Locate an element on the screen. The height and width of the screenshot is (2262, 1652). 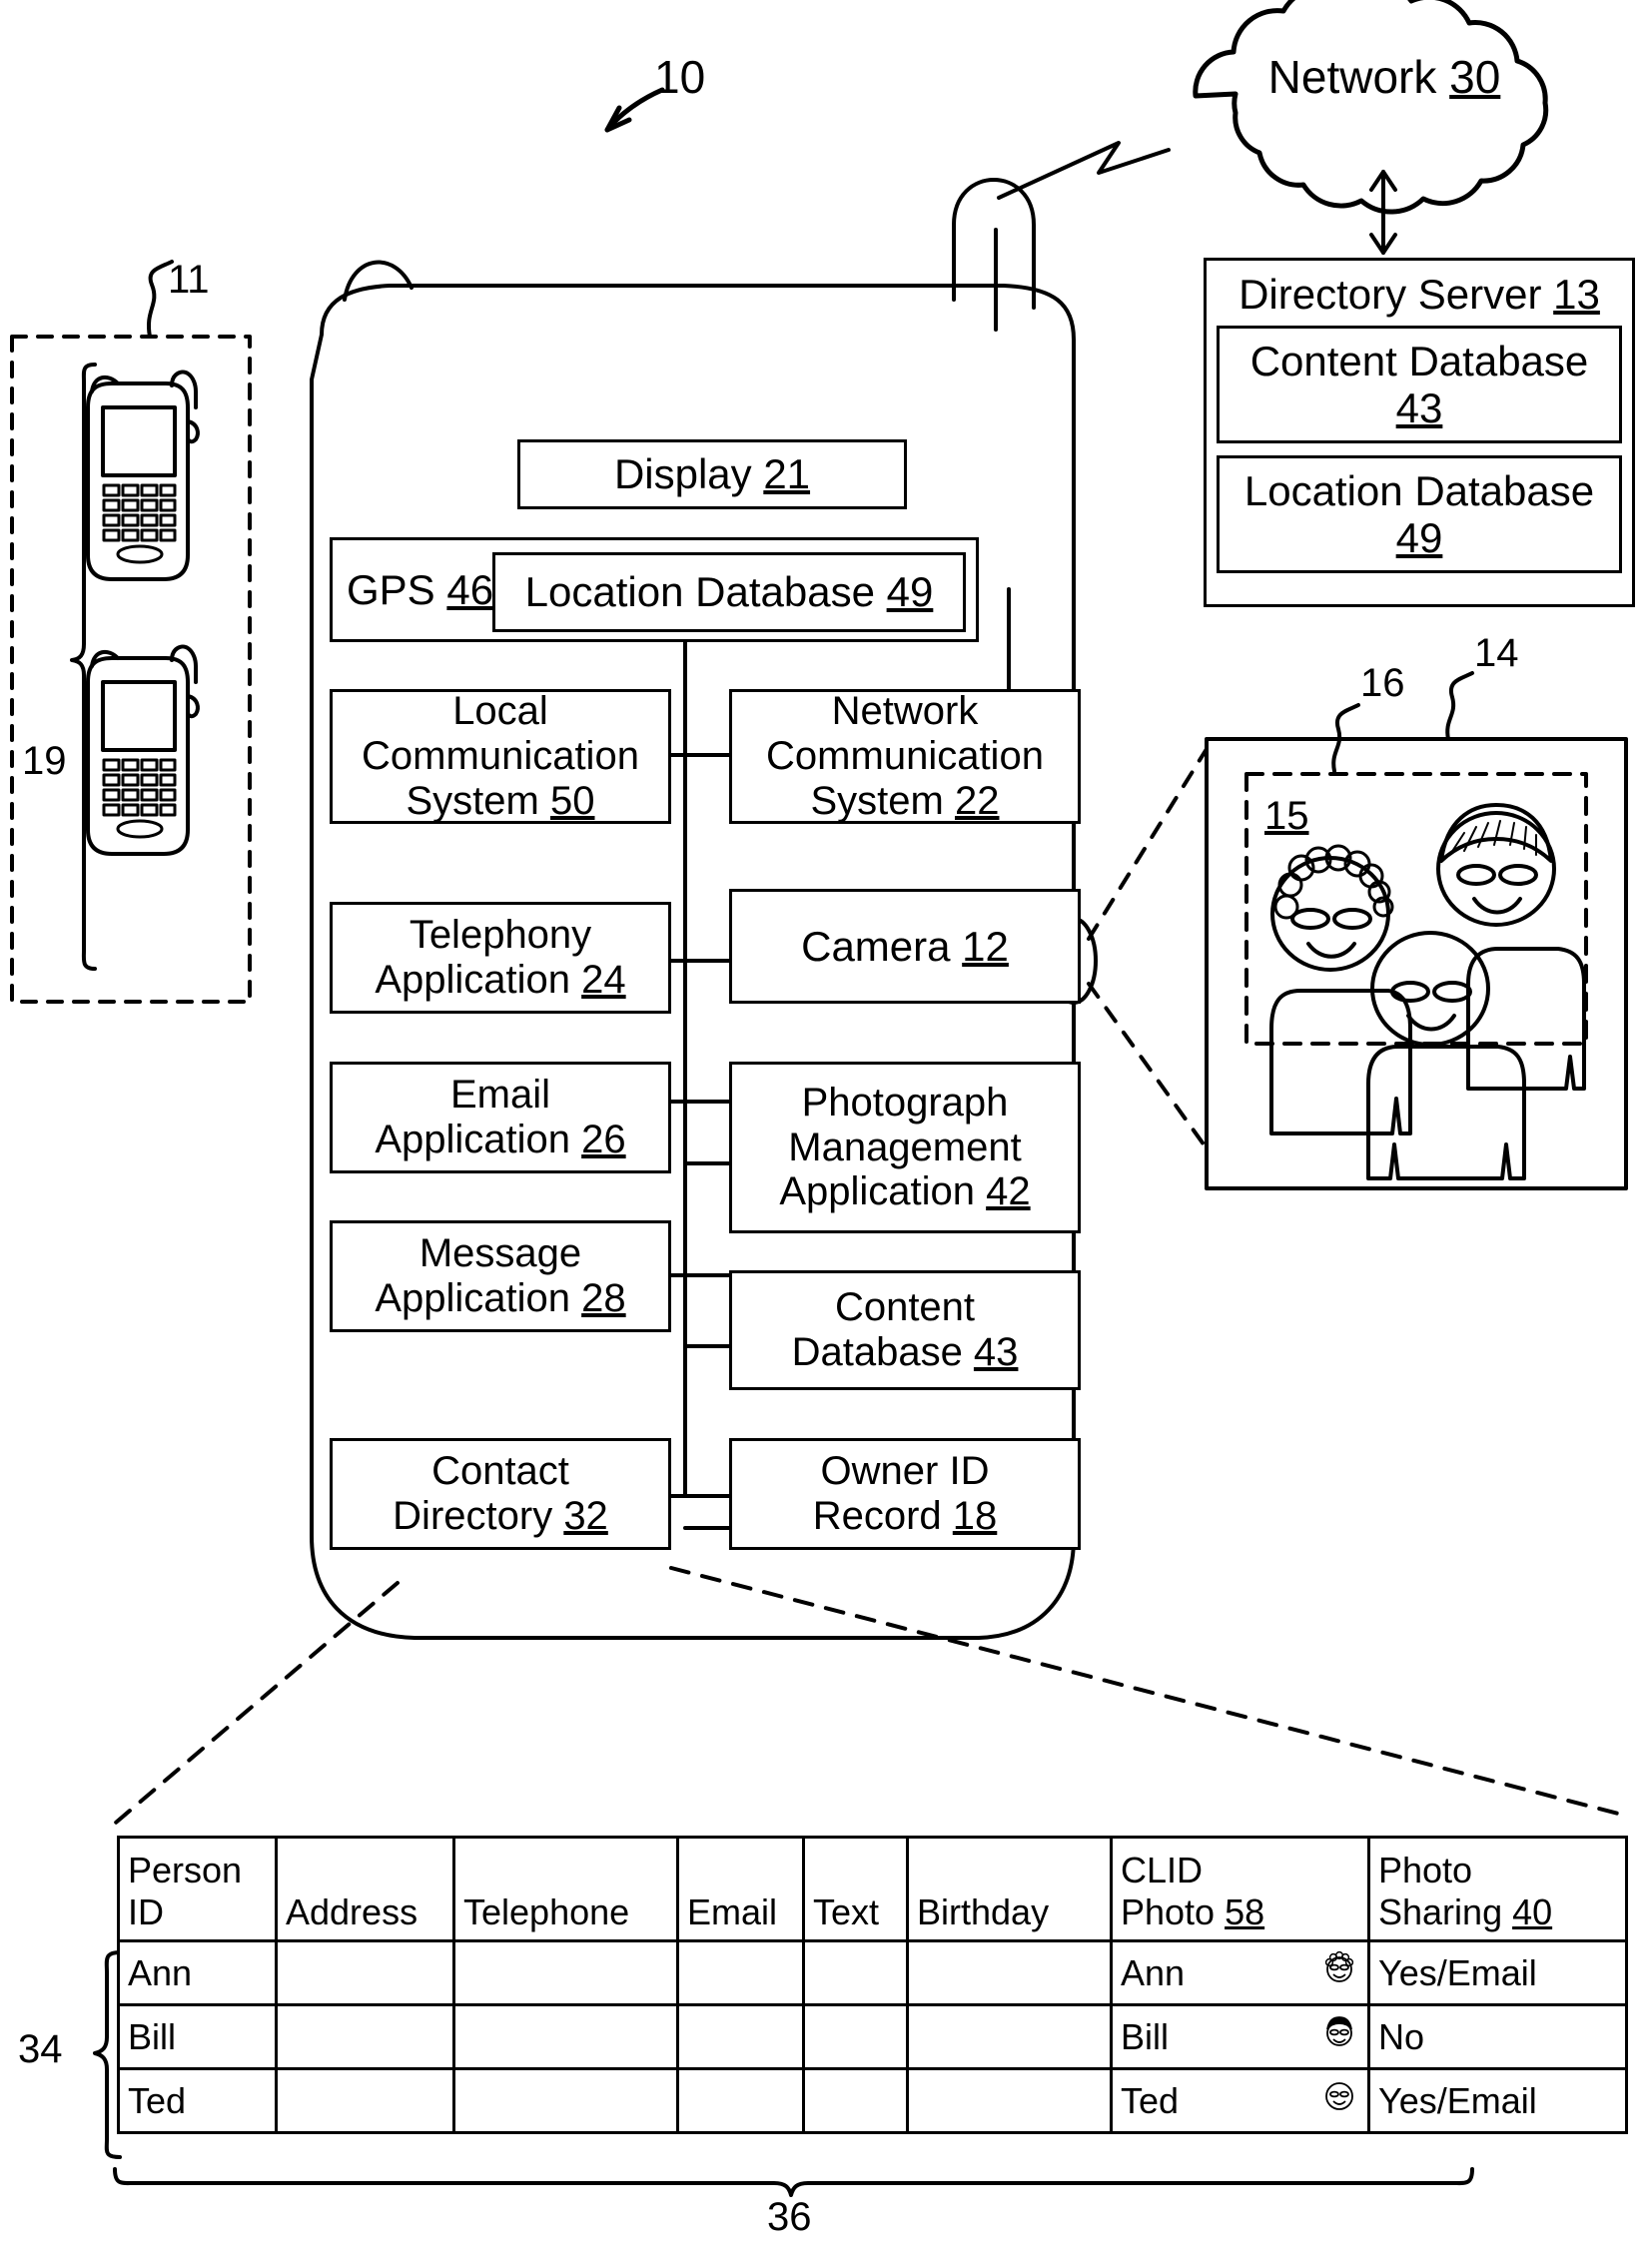
camera-box: Camera 12 is located at coordinates (905, 947).